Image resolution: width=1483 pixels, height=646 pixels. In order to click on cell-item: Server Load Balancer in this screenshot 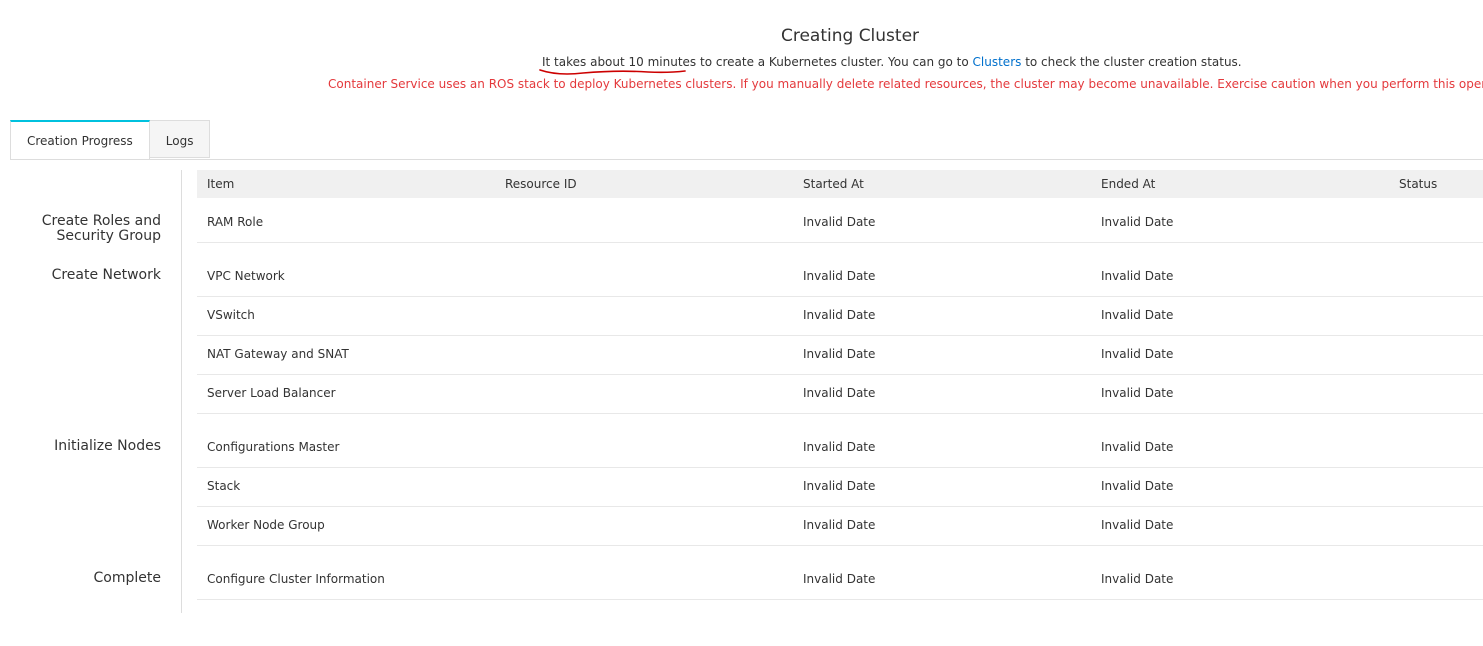, I will do `click(271, 393)`.